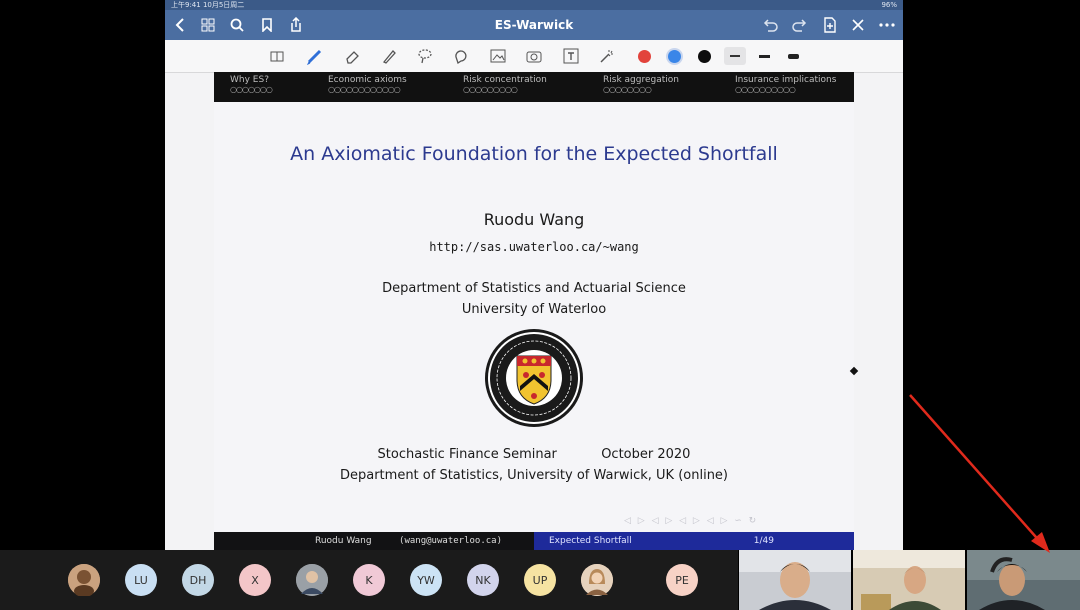  I want to click on status-battery: 96%, so click(889, 5).